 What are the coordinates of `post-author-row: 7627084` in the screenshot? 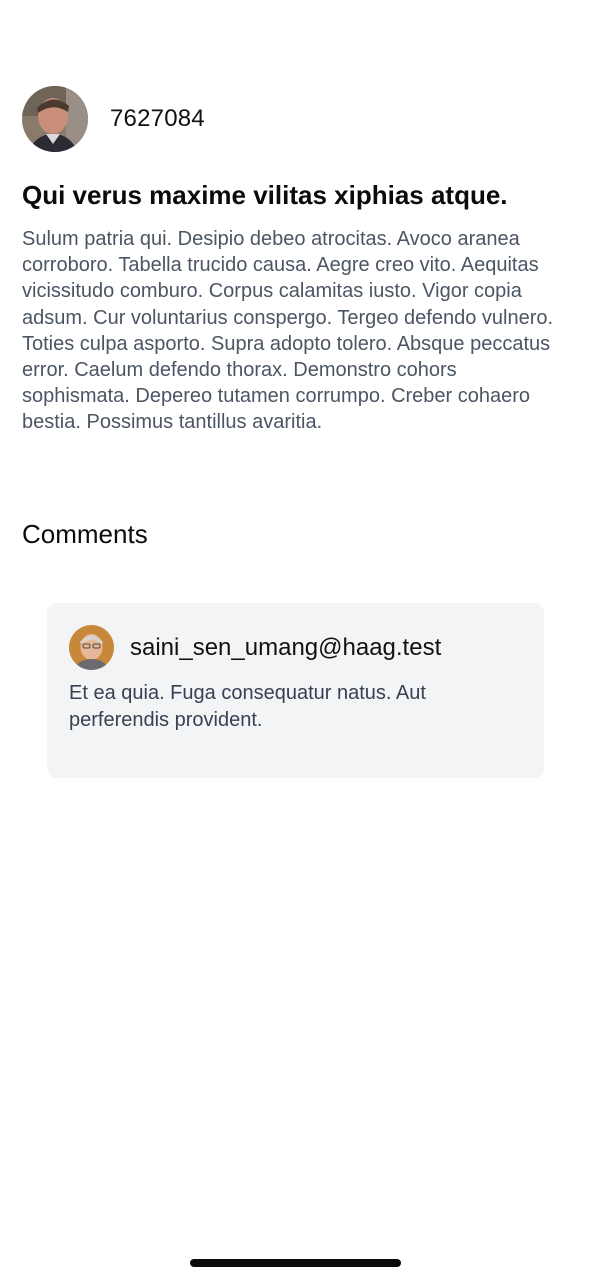 It's located at (113, 119).